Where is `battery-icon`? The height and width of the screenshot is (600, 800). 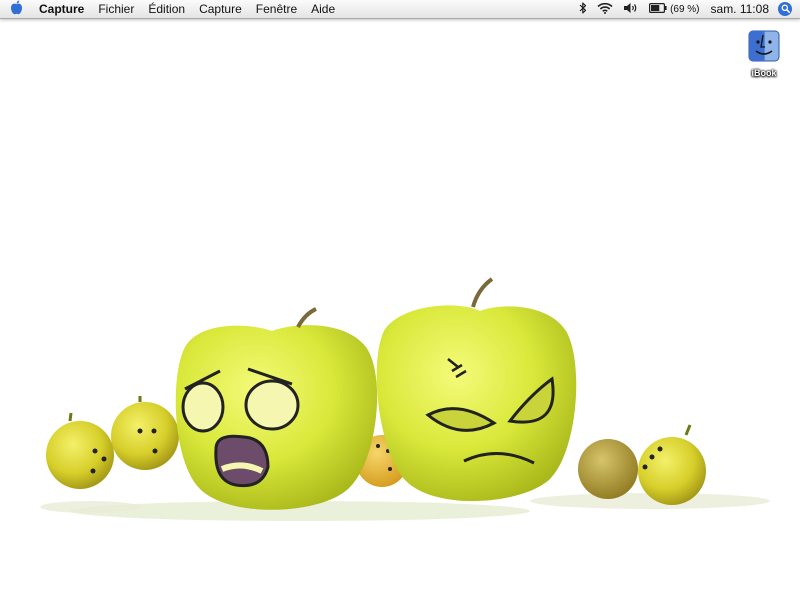 battery-icon is located at coordinates (658, 9).